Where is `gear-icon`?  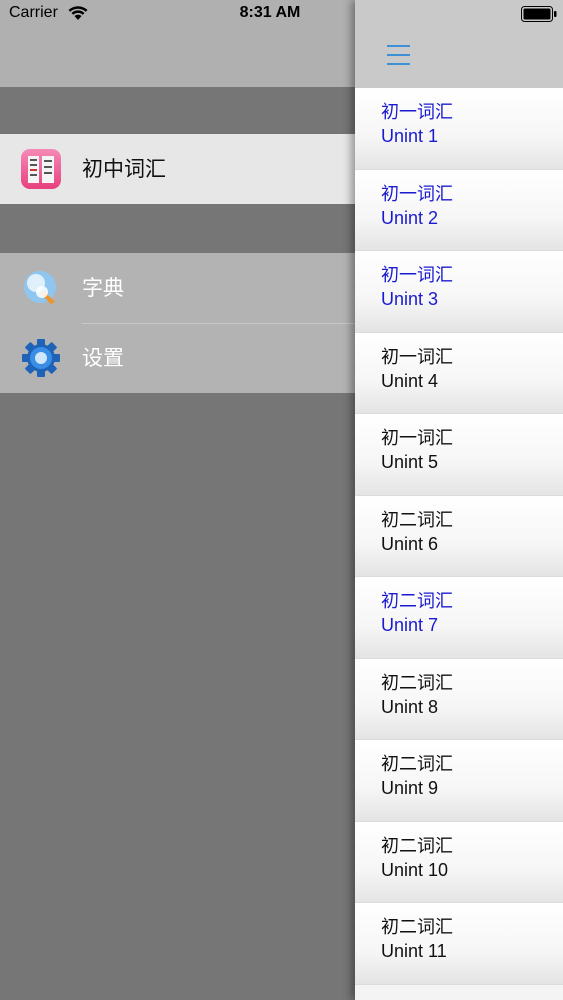
gear-icon is located at coordinates (41, 358).